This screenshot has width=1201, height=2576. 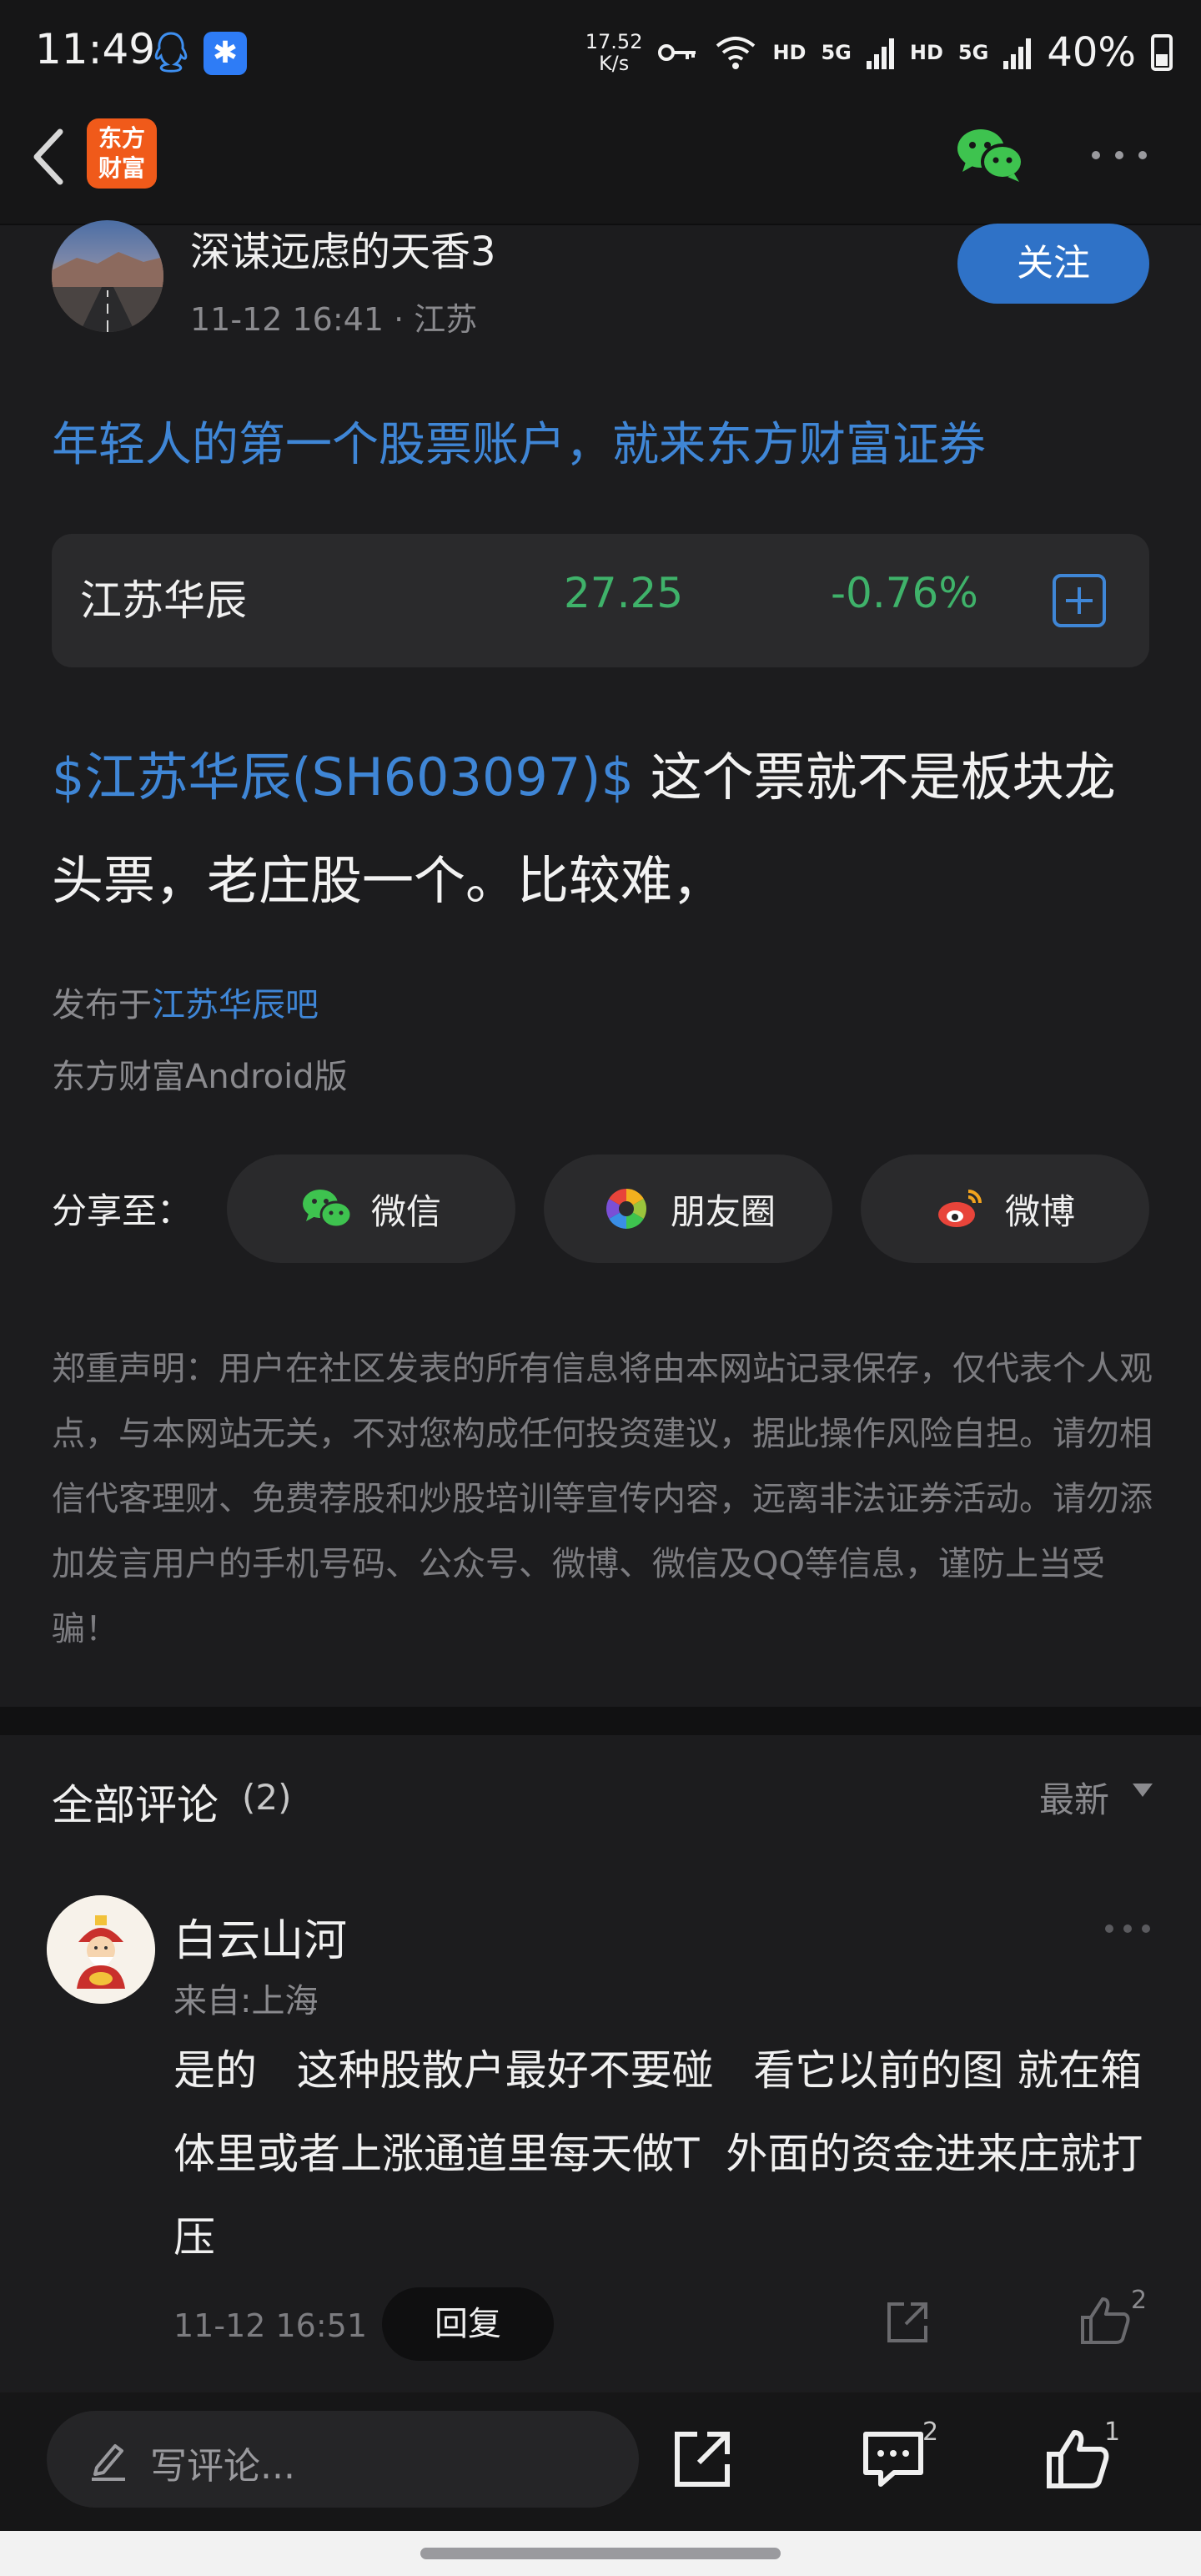 I want to click on comments-title: 全部评论, so click(x=136, y=1805).